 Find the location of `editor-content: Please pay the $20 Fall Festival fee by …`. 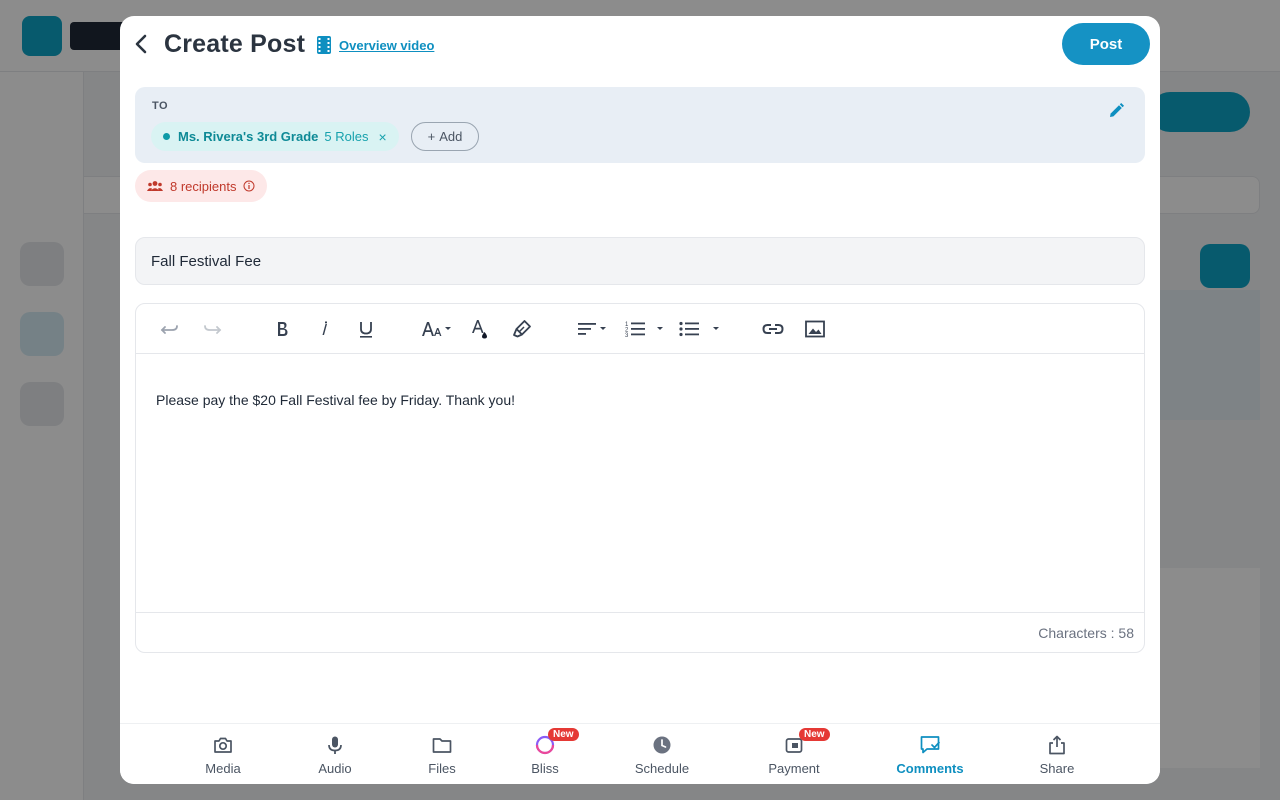

editor-content: Please pay the $20 Fall Festival fee by … is located at coordinates (335, 400).